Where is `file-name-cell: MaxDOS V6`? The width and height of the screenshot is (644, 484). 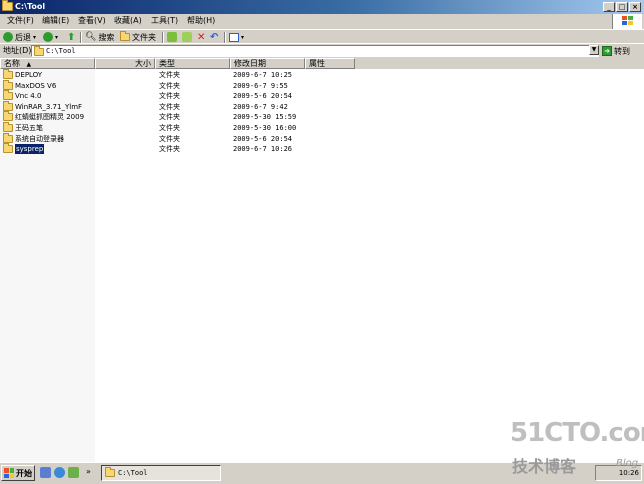 file-name-cell: MaxDOS V6 is located at coordinates (30, 85).